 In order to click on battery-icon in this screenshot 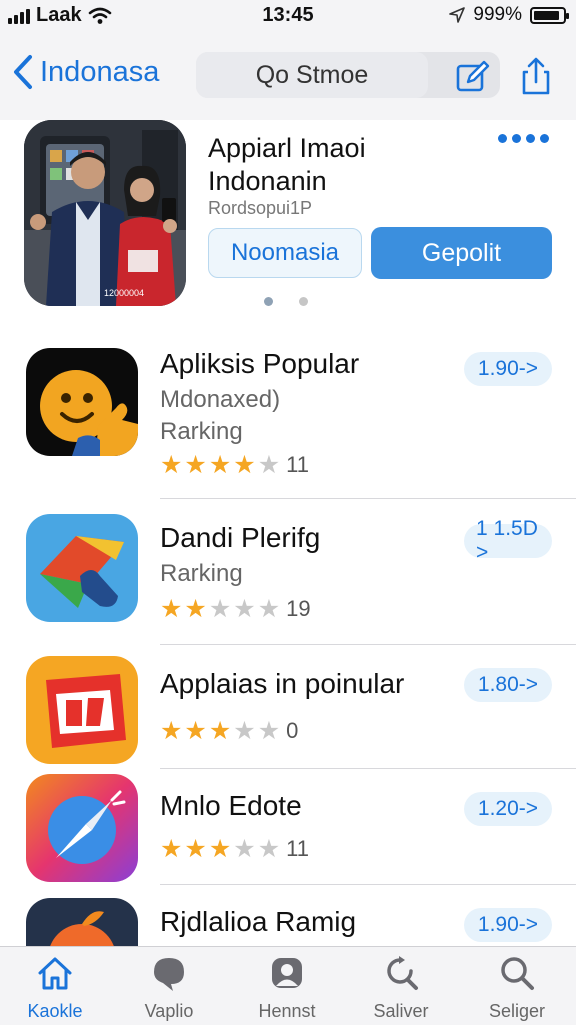, I will do `click(549, 15)`.